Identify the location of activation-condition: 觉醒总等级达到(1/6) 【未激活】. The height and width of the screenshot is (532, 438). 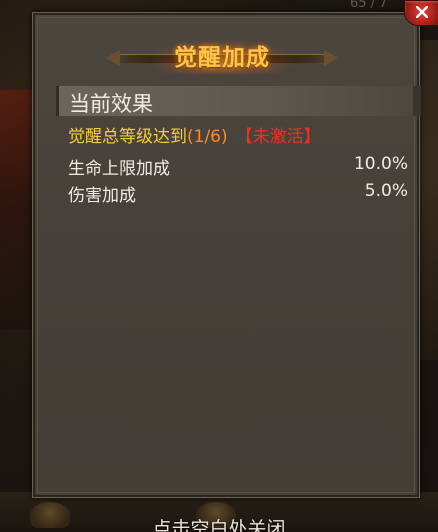
(194, 134).